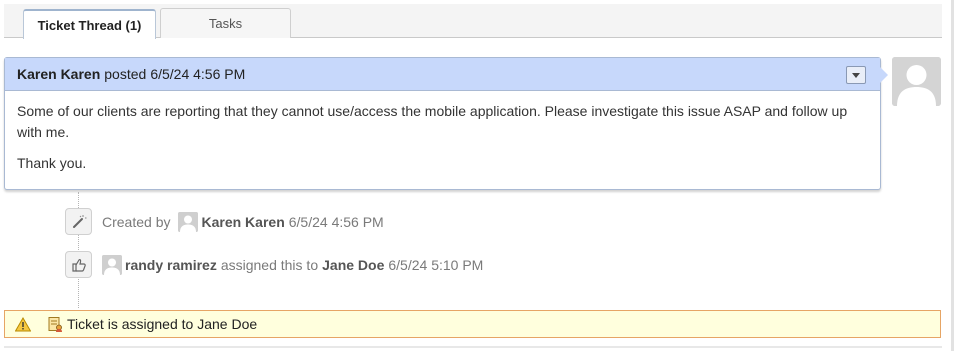 The height and width of the screenshot is (351, 956). What do you see at coordinates (269, 264) in the screenshot?
I see `event-assigned-text: assigned this to` at bounding box center [269, 264].